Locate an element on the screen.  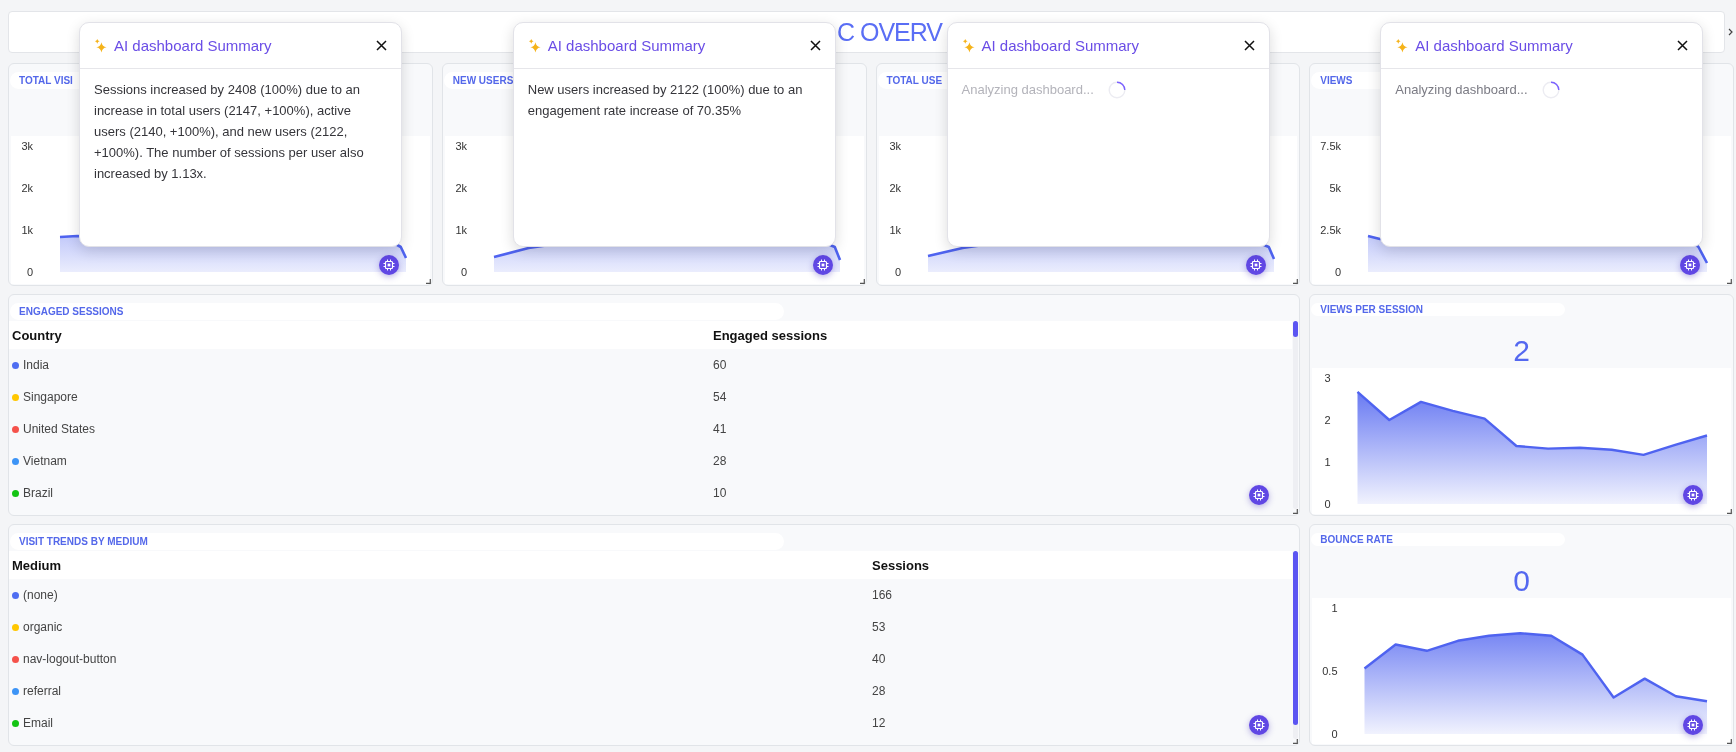
table-cell: nav-logout-button is located at coordinates (70, 659).